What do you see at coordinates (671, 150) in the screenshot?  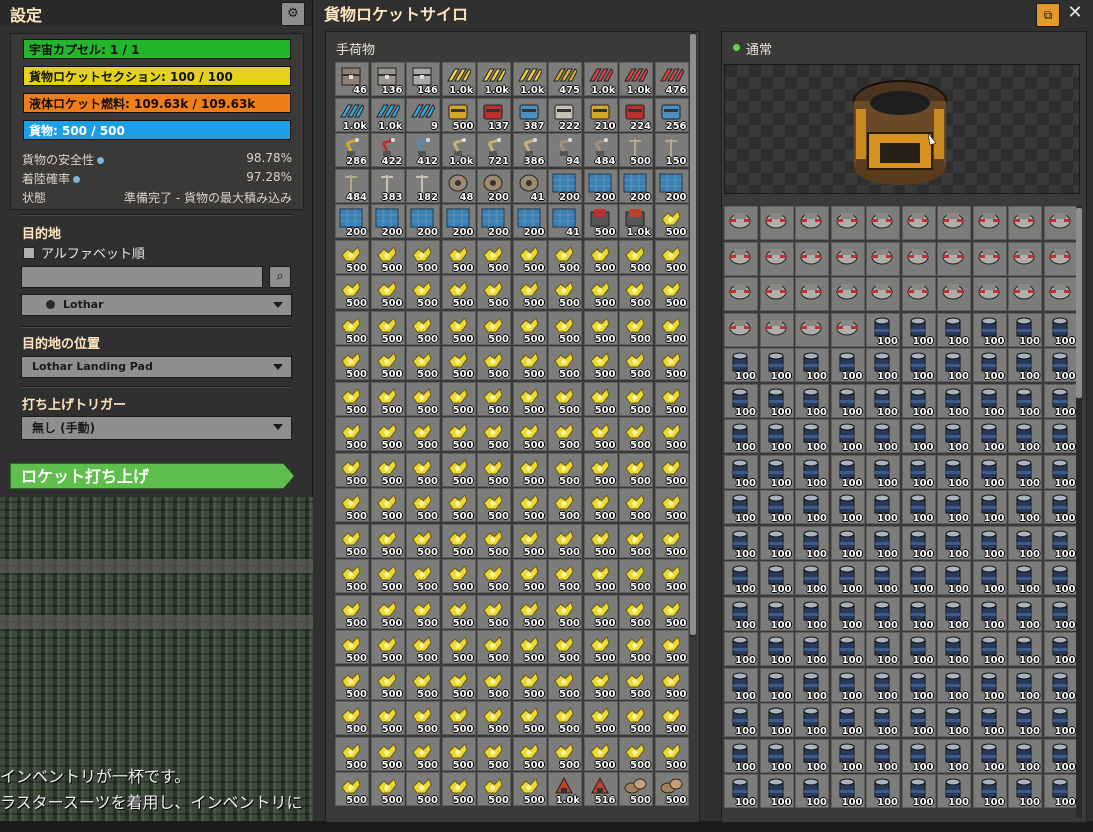 I see `inventory-slot: 150` at bounding box center [671, 150].